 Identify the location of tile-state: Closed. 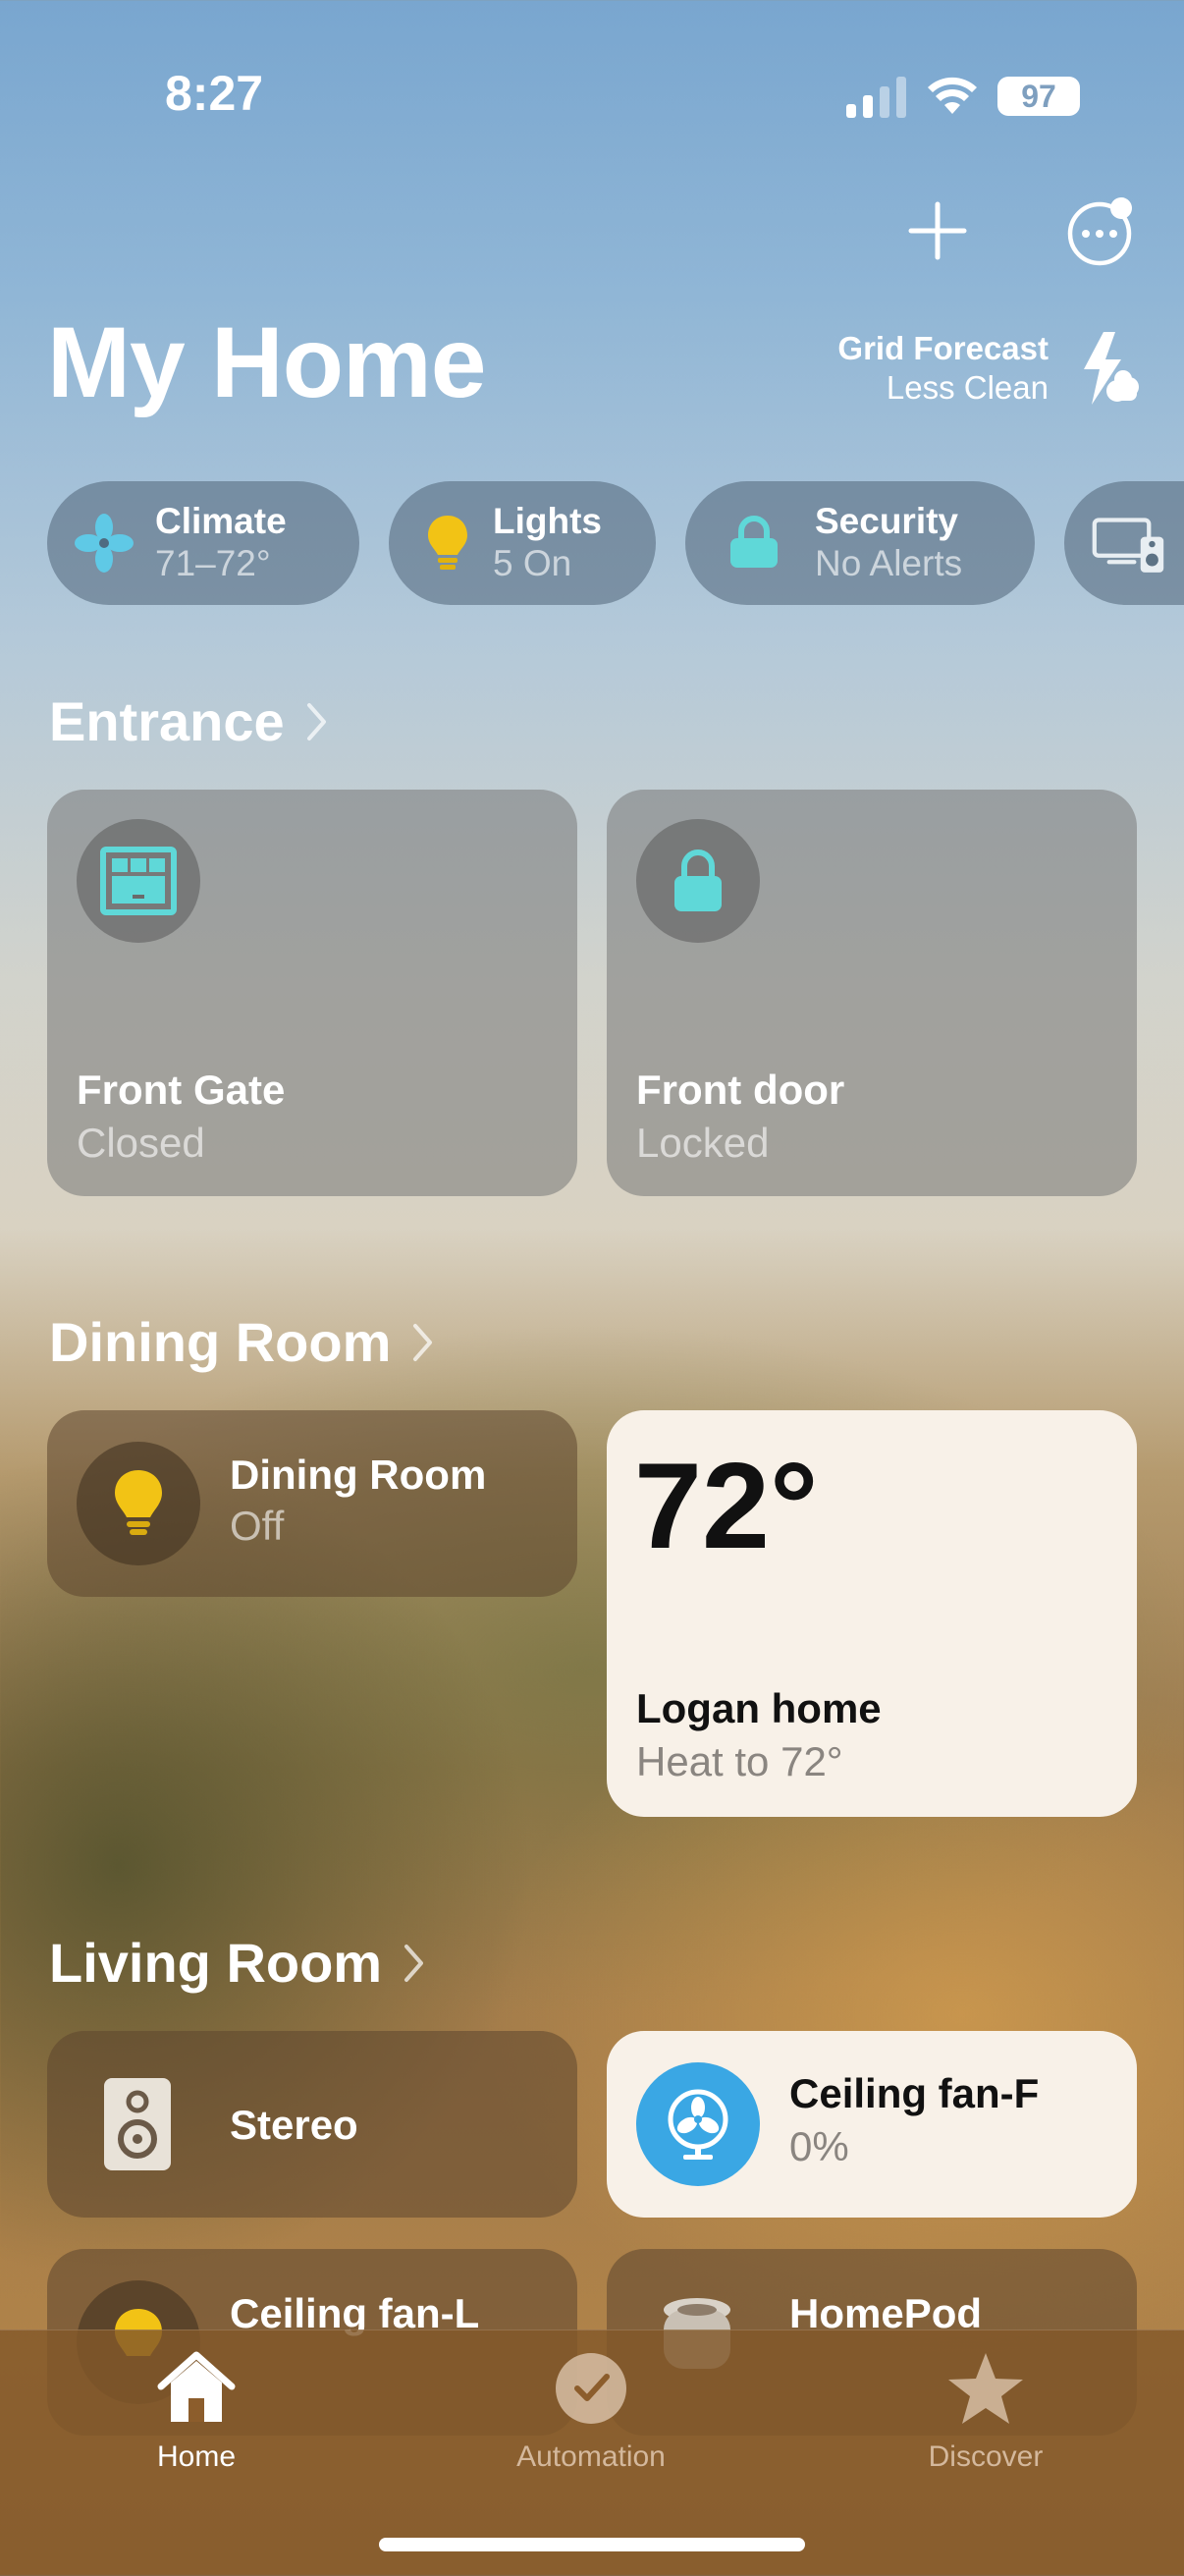
(141, 1143).